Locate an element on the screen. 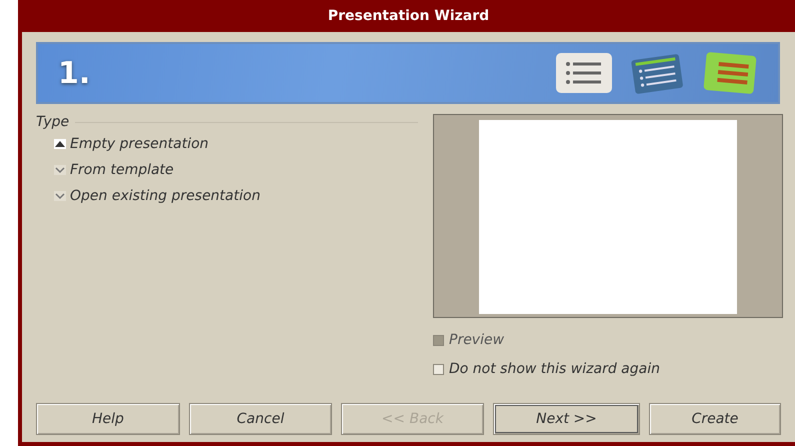 The height and width of the screenshot is (446, 795). dialog-button: Next >> is located at coordinates (566, 419).